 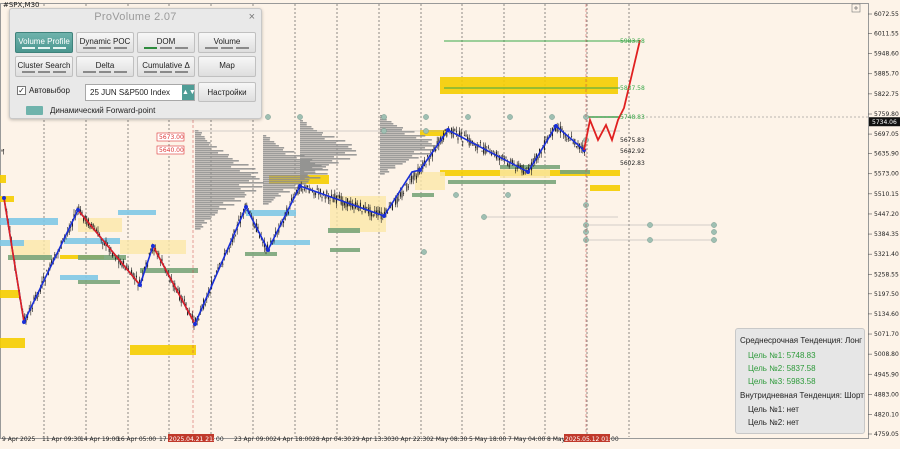 I want to click on zigzag-down-segment, so click(x=174, y=285).